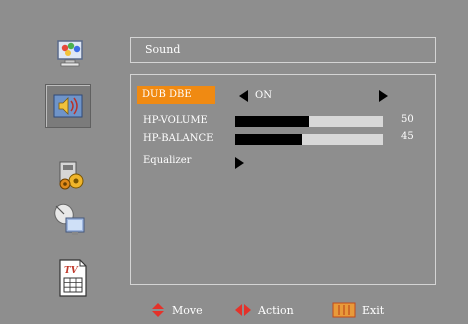 Image resolution: width=468 pixels, height=324 pixels. What do you see at coordinates (358, 310) in the screenshot?
I see `footer-exit: Exit` at bounding box center [358, 310].